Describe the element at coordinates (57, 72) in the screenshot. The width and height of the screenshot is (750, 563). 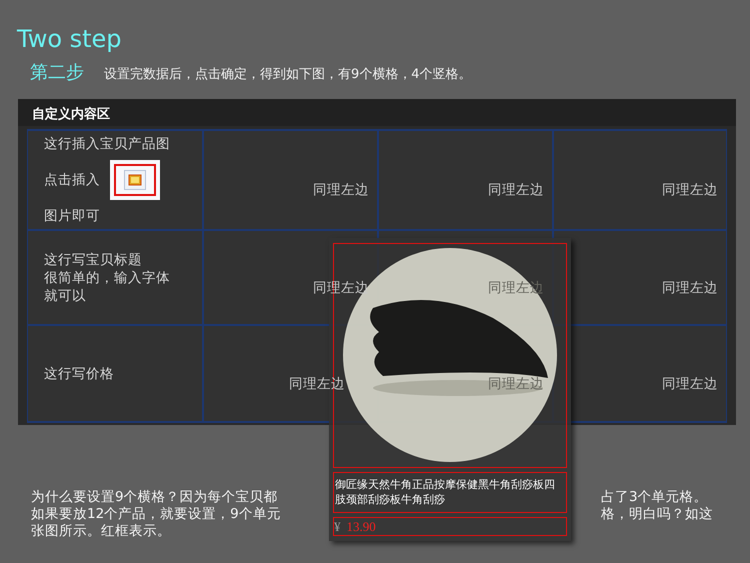
I see `step-label: 第二步` at that location.